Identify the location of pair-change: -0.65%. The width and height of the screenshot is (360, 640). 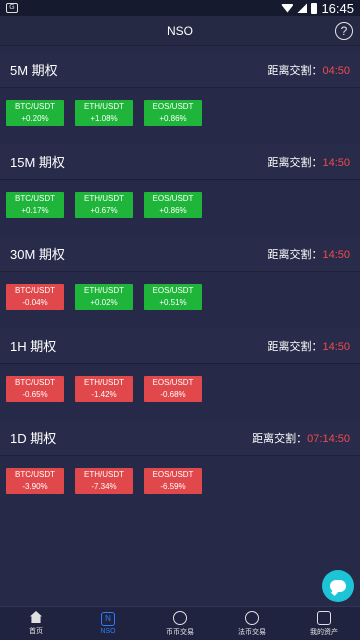
(35, 394).